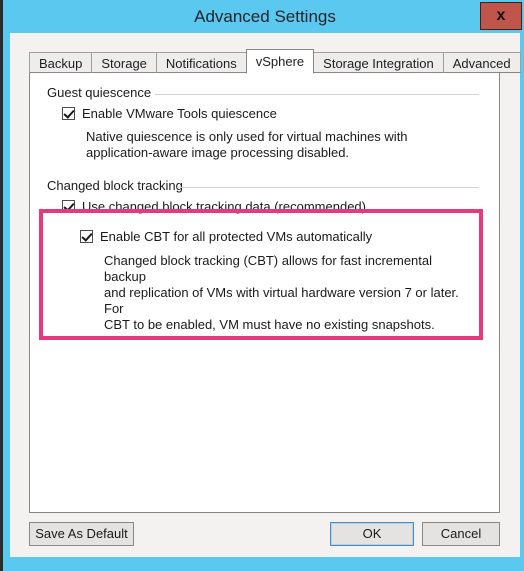 The width and height of the screenshot is (524, 571). What do you see at coordinates (328, 187) in the screenshot?
I see `group-divider-changed-block-tracking` at bounding box center [328, 187].